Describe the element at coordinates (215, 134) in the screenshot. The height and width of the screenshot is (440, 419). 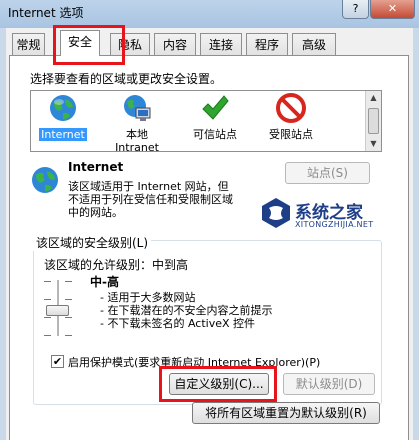
I see `zone-label: 可信站点` at that location.